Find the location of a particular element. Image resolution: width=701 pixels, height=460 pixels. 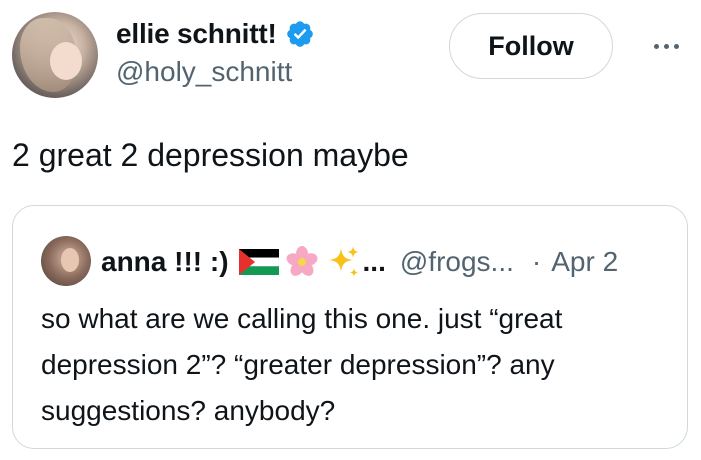

quoted-author-display-name: anna !!! :) is located at coordinates (165, 262).